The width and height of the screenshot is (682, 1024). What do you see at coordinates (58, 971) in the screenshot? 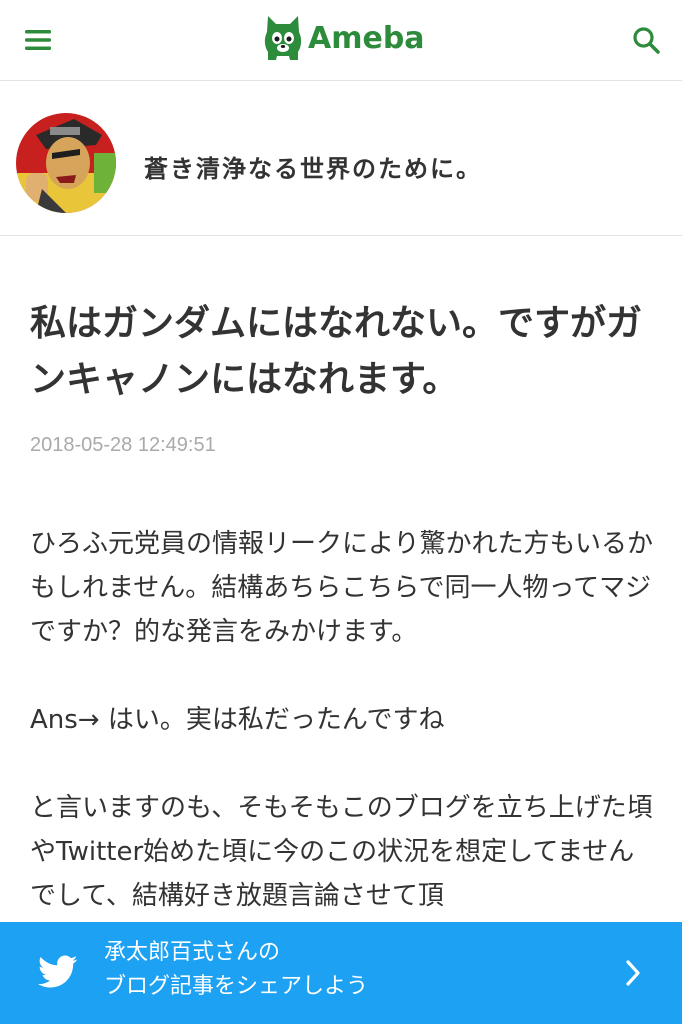
I see `twitter-icon` at bounding box center [58, 971].